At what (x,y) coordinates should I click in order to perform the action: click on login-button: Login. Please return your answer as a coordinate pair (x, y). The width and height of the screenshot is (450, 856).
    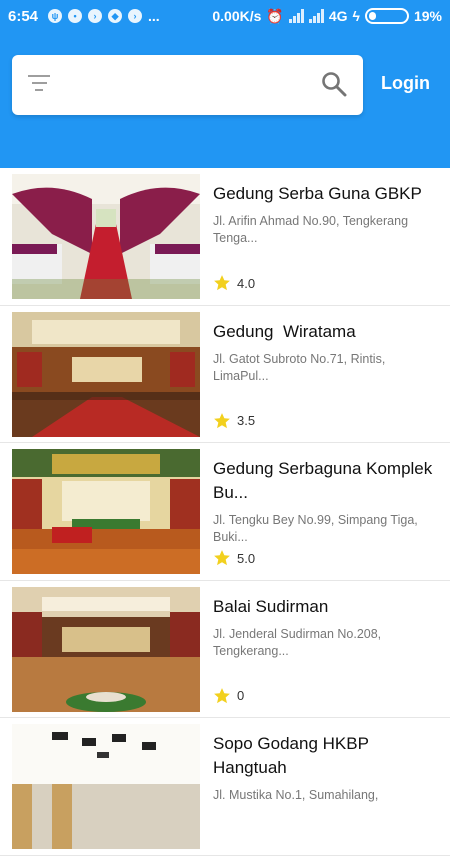
    Looking at the image, I should click on (405, 83).